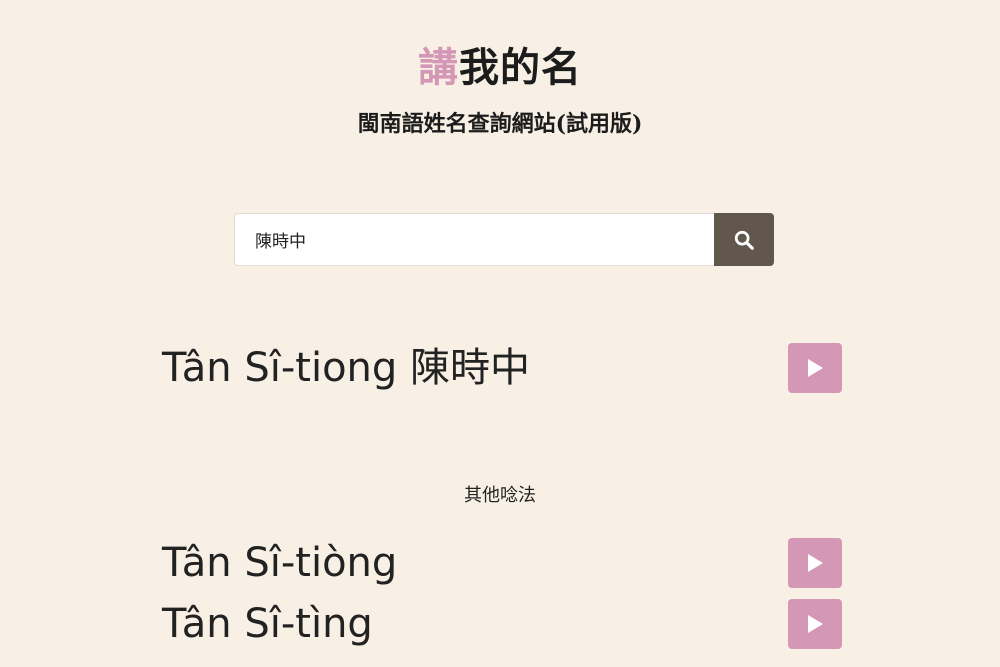  Describe the element at coordinates (474, 239) in the screenshot. I see `search-input` at that location.